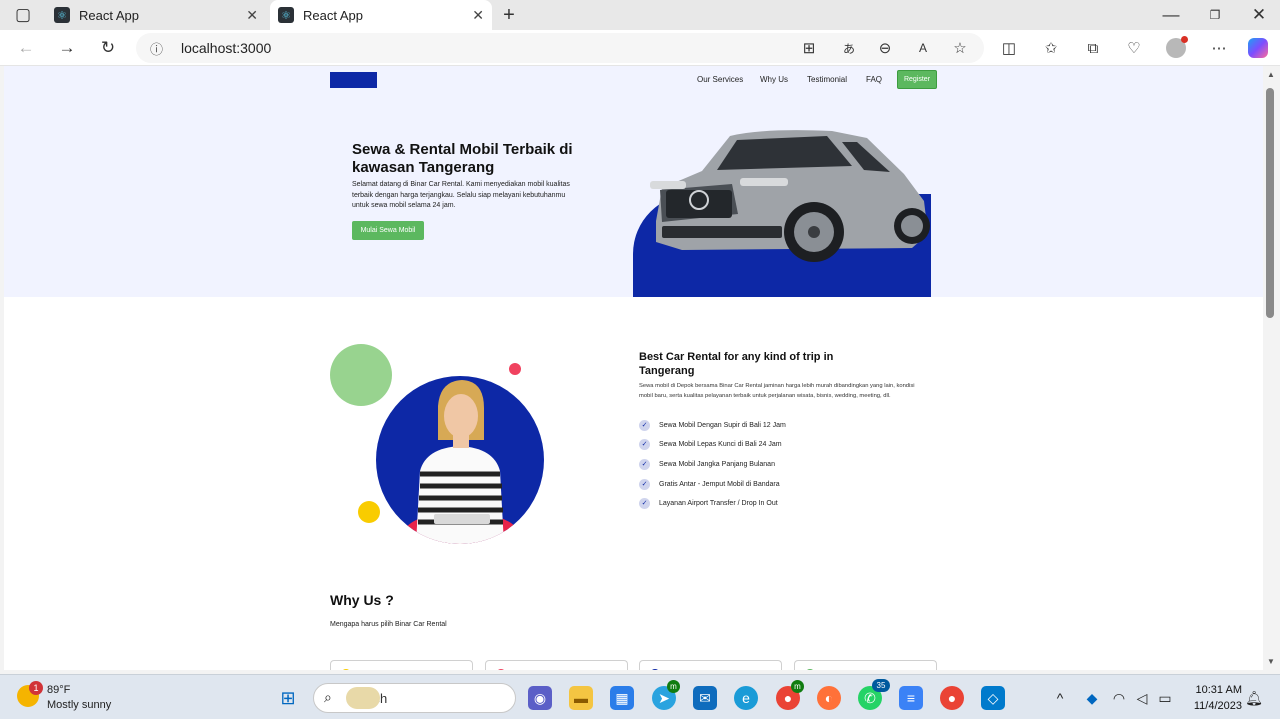 The width and height of the screenshot is (1280, 719). What do you see at coordinates (712, 425) in the screenshot?
I see `list-item: ✓ Sewa Mobil Dengan Supir di Bali 12 Jam` at bounding box center [712, 425].